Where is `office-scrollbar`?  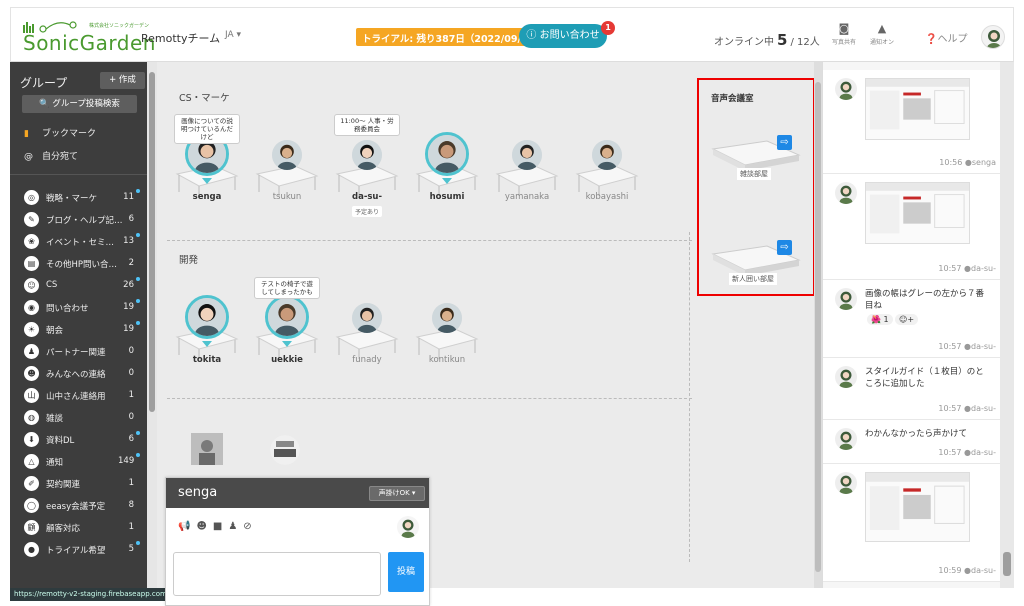
office-scrollbar is located at coordinates (818, 325).